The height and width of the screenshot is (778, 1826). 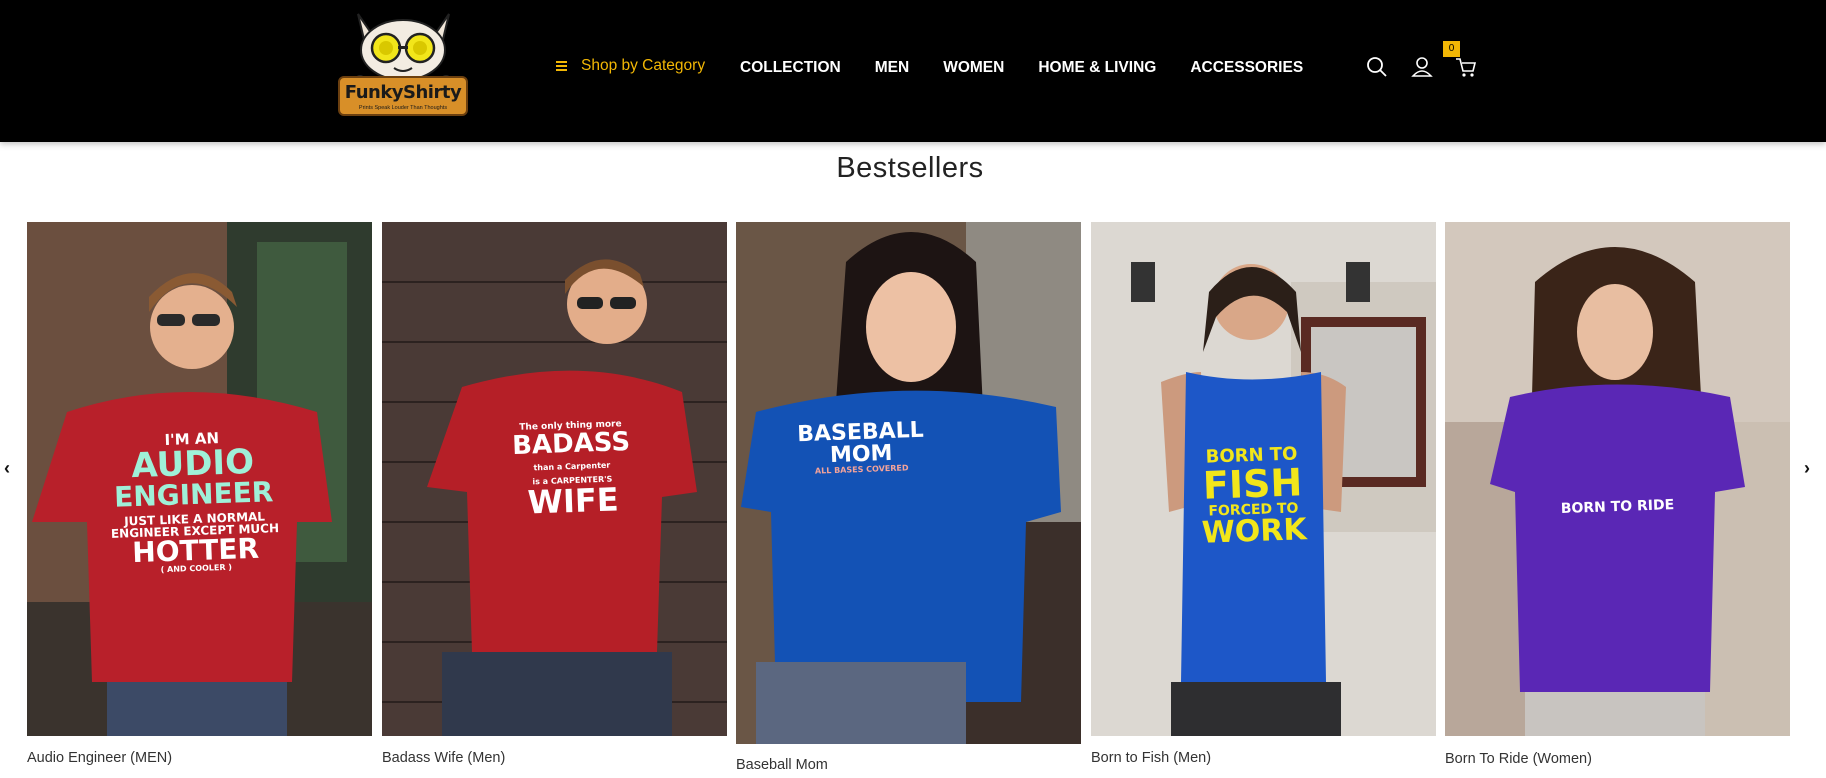 I want to click on nav-collection: COLLECTION, so click(x=790, y=68).